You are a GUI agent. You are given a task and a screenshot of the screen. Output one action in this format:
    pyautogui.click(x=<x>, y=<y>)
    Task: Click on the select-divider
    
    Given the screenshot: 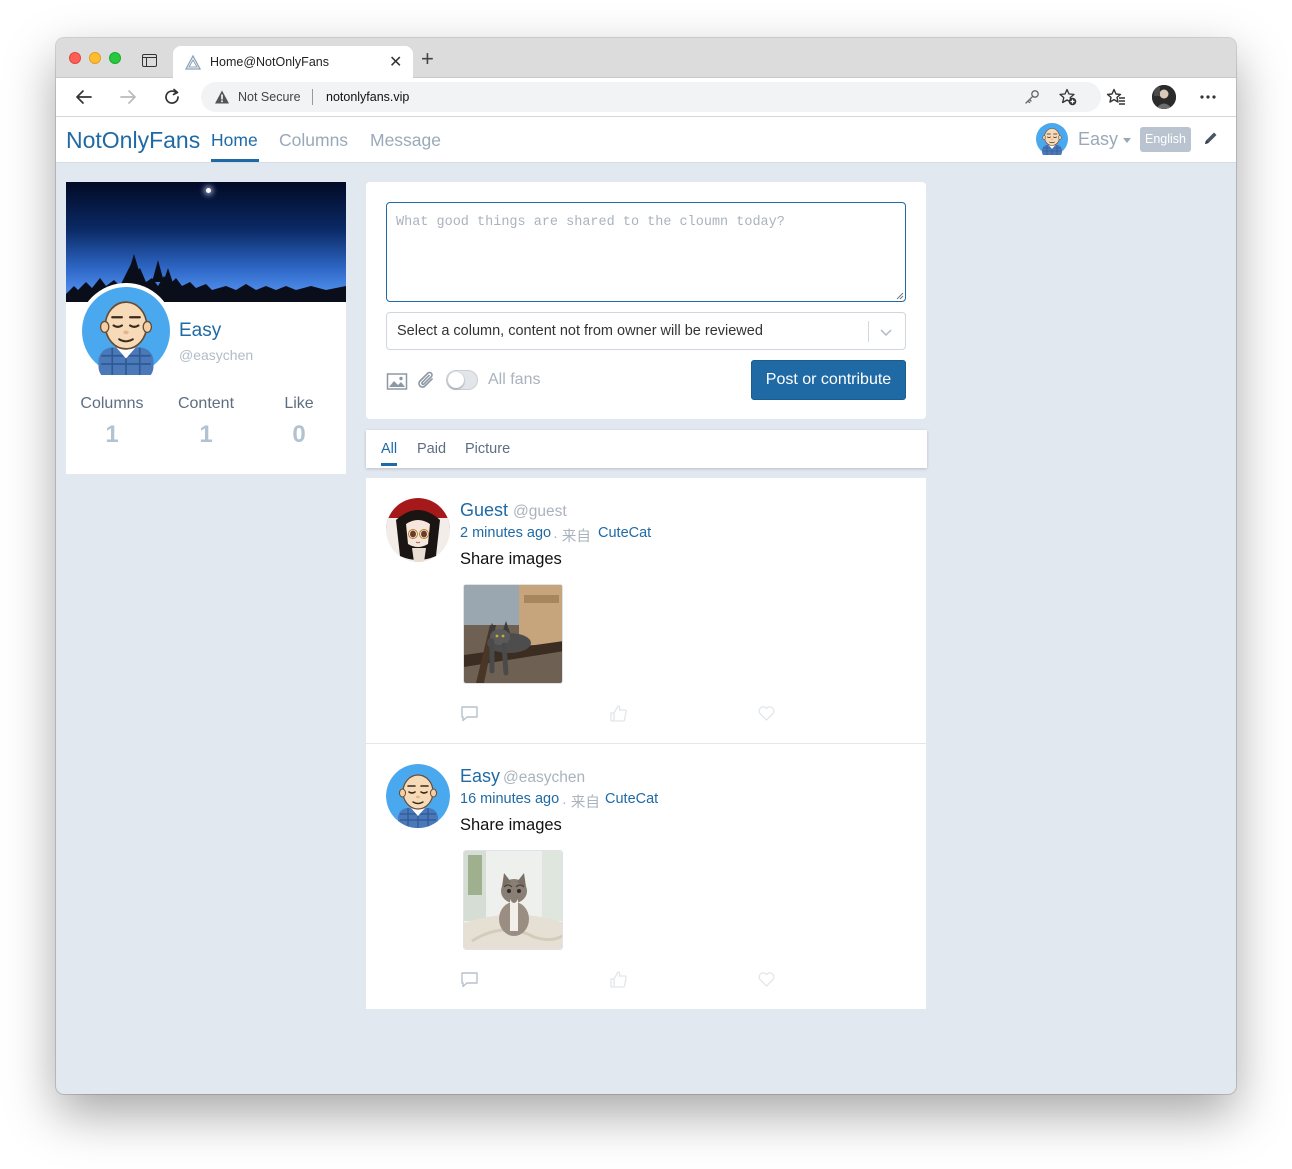 What is the action you would take?
    pyautogui.click(x=868, y=331)
    